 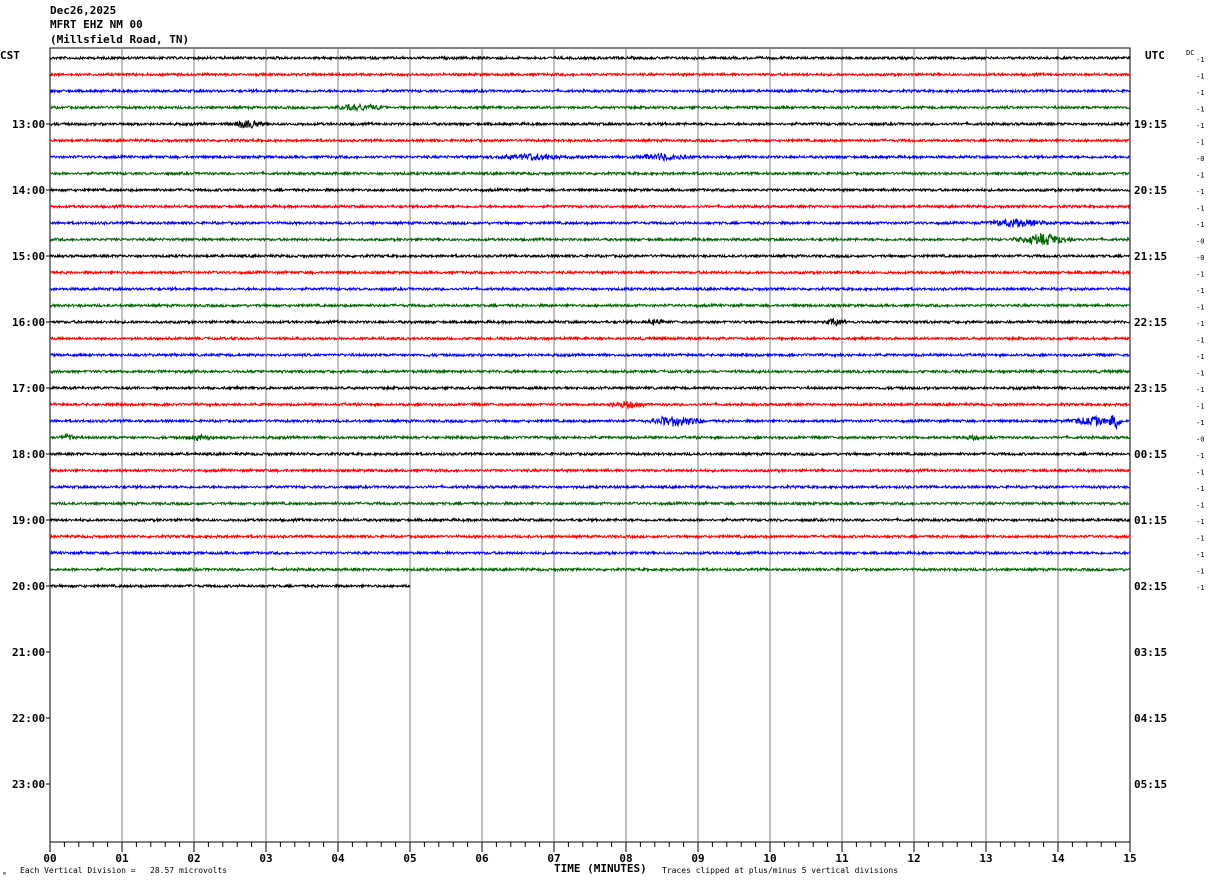 I want to click on x-tick-label: 06, so click(x=482, y=858).